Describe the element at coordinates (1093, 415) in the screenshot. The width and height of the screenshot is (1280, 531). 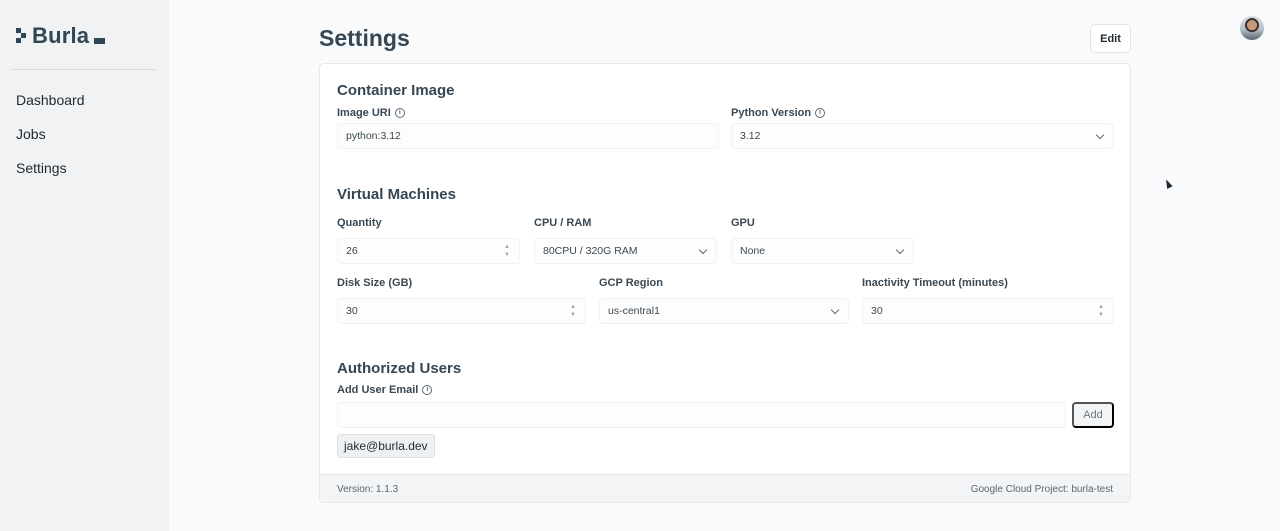
I see `add-user-button: Add` at that location.